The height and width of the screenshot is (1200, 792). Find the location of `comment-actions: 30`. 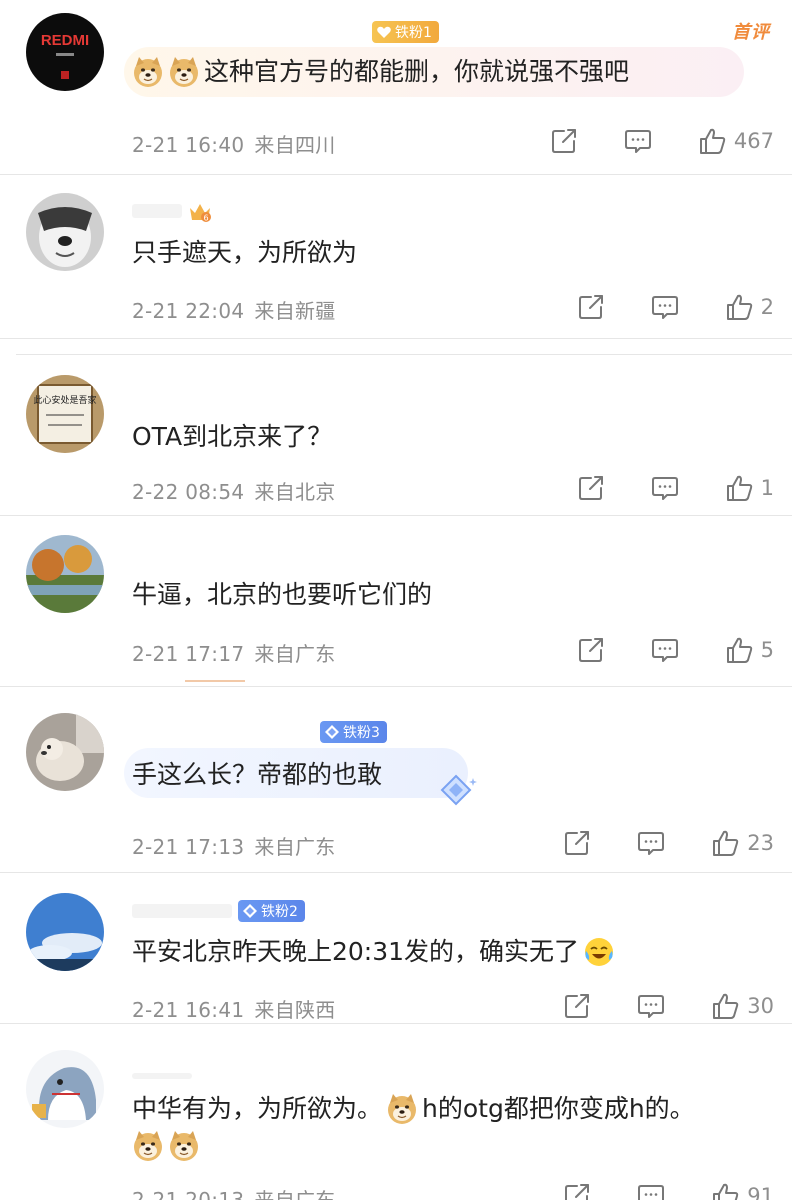

comment-actions: 30 is located at coordinates (668, 1006).